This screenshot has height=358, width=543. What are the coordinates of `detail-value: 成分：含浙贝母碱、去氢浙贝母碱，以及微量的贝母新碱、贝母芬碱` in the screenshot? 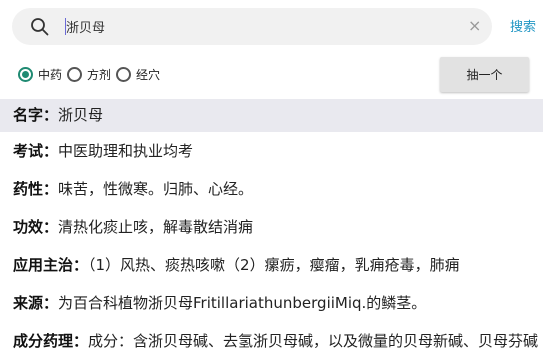 It's located at (313, 341).